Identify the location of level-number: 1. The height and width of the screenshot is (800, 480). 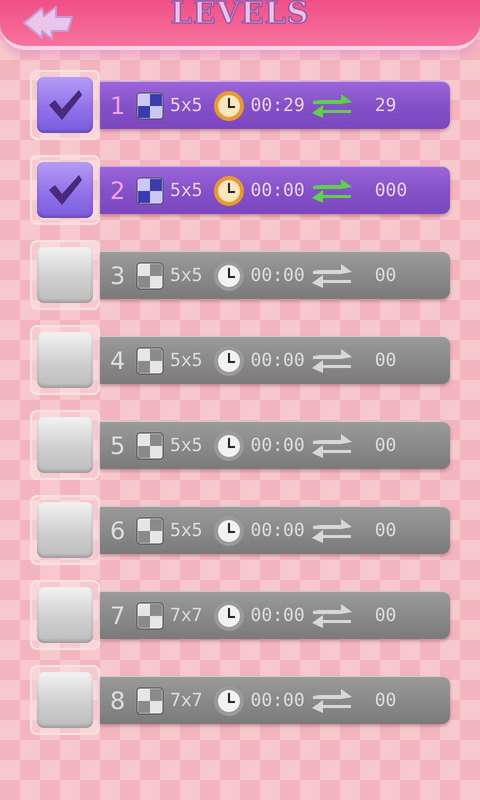
(118, 106).